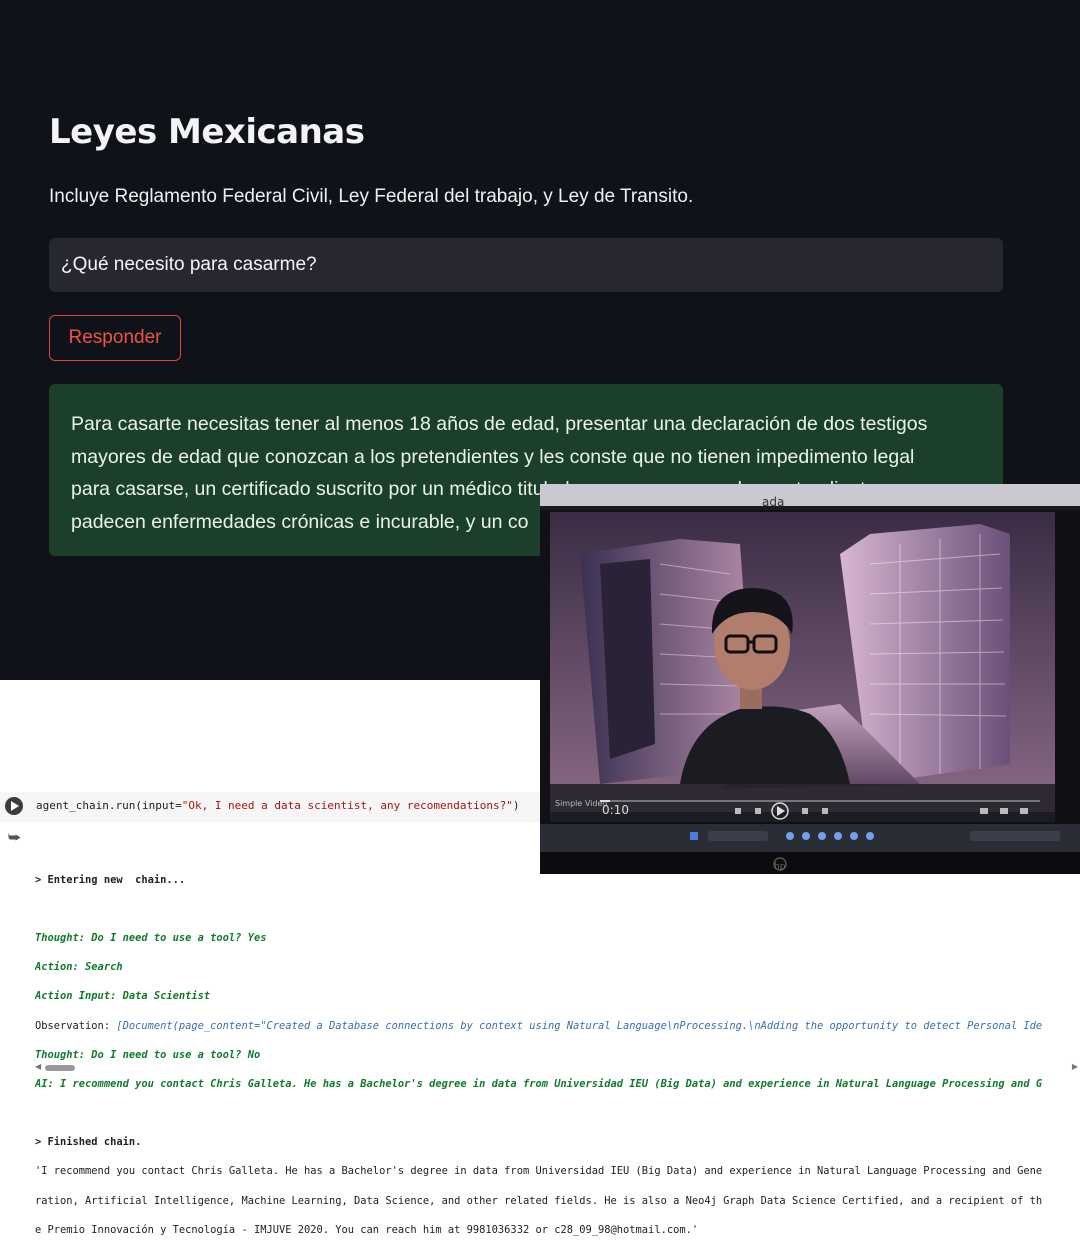 This screenshot has width=1080, height=1252. Describe the element at coordinates (14, 806) in the screenshot. I see `play-circle-icon` at that location.